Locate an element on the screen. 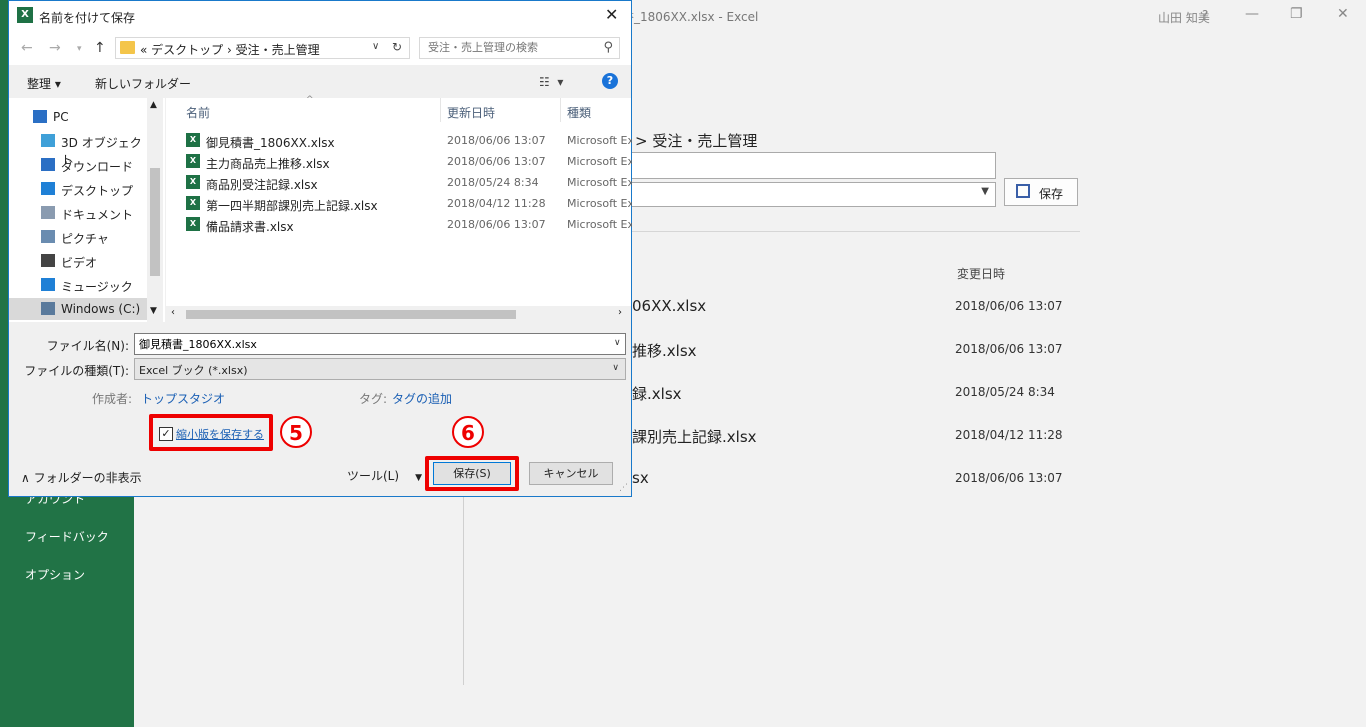  video-icon is located at coordinates (48, 260).